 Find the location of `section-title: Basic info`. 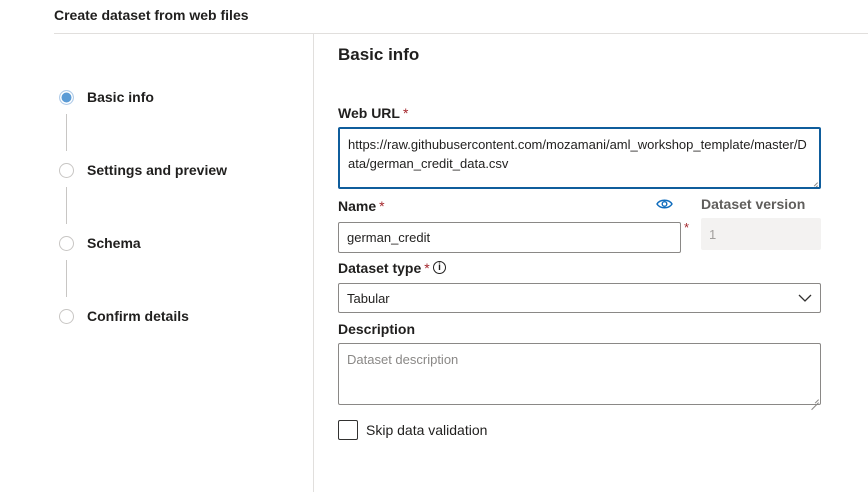

section-title: Basic info is located at coordinates (379, 54).